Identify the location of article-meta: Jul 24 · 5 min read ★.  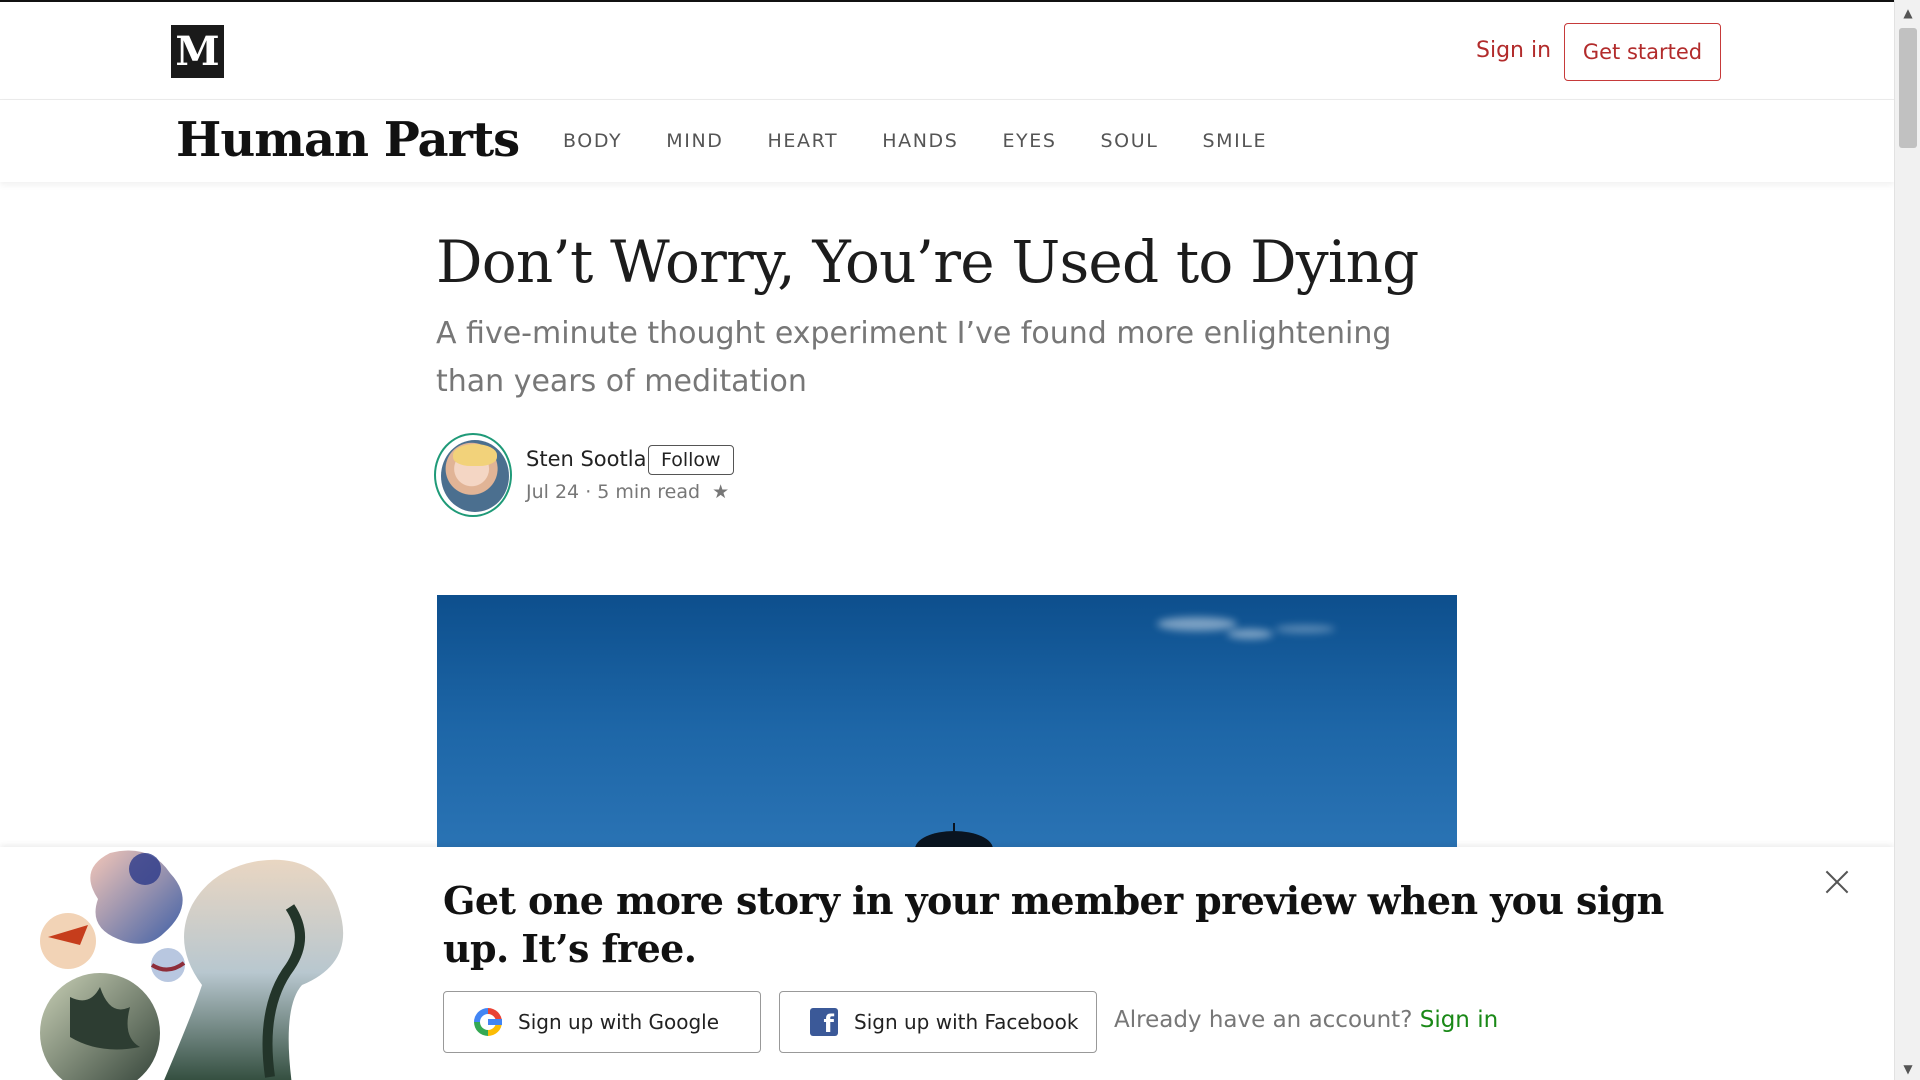
(627, 492).